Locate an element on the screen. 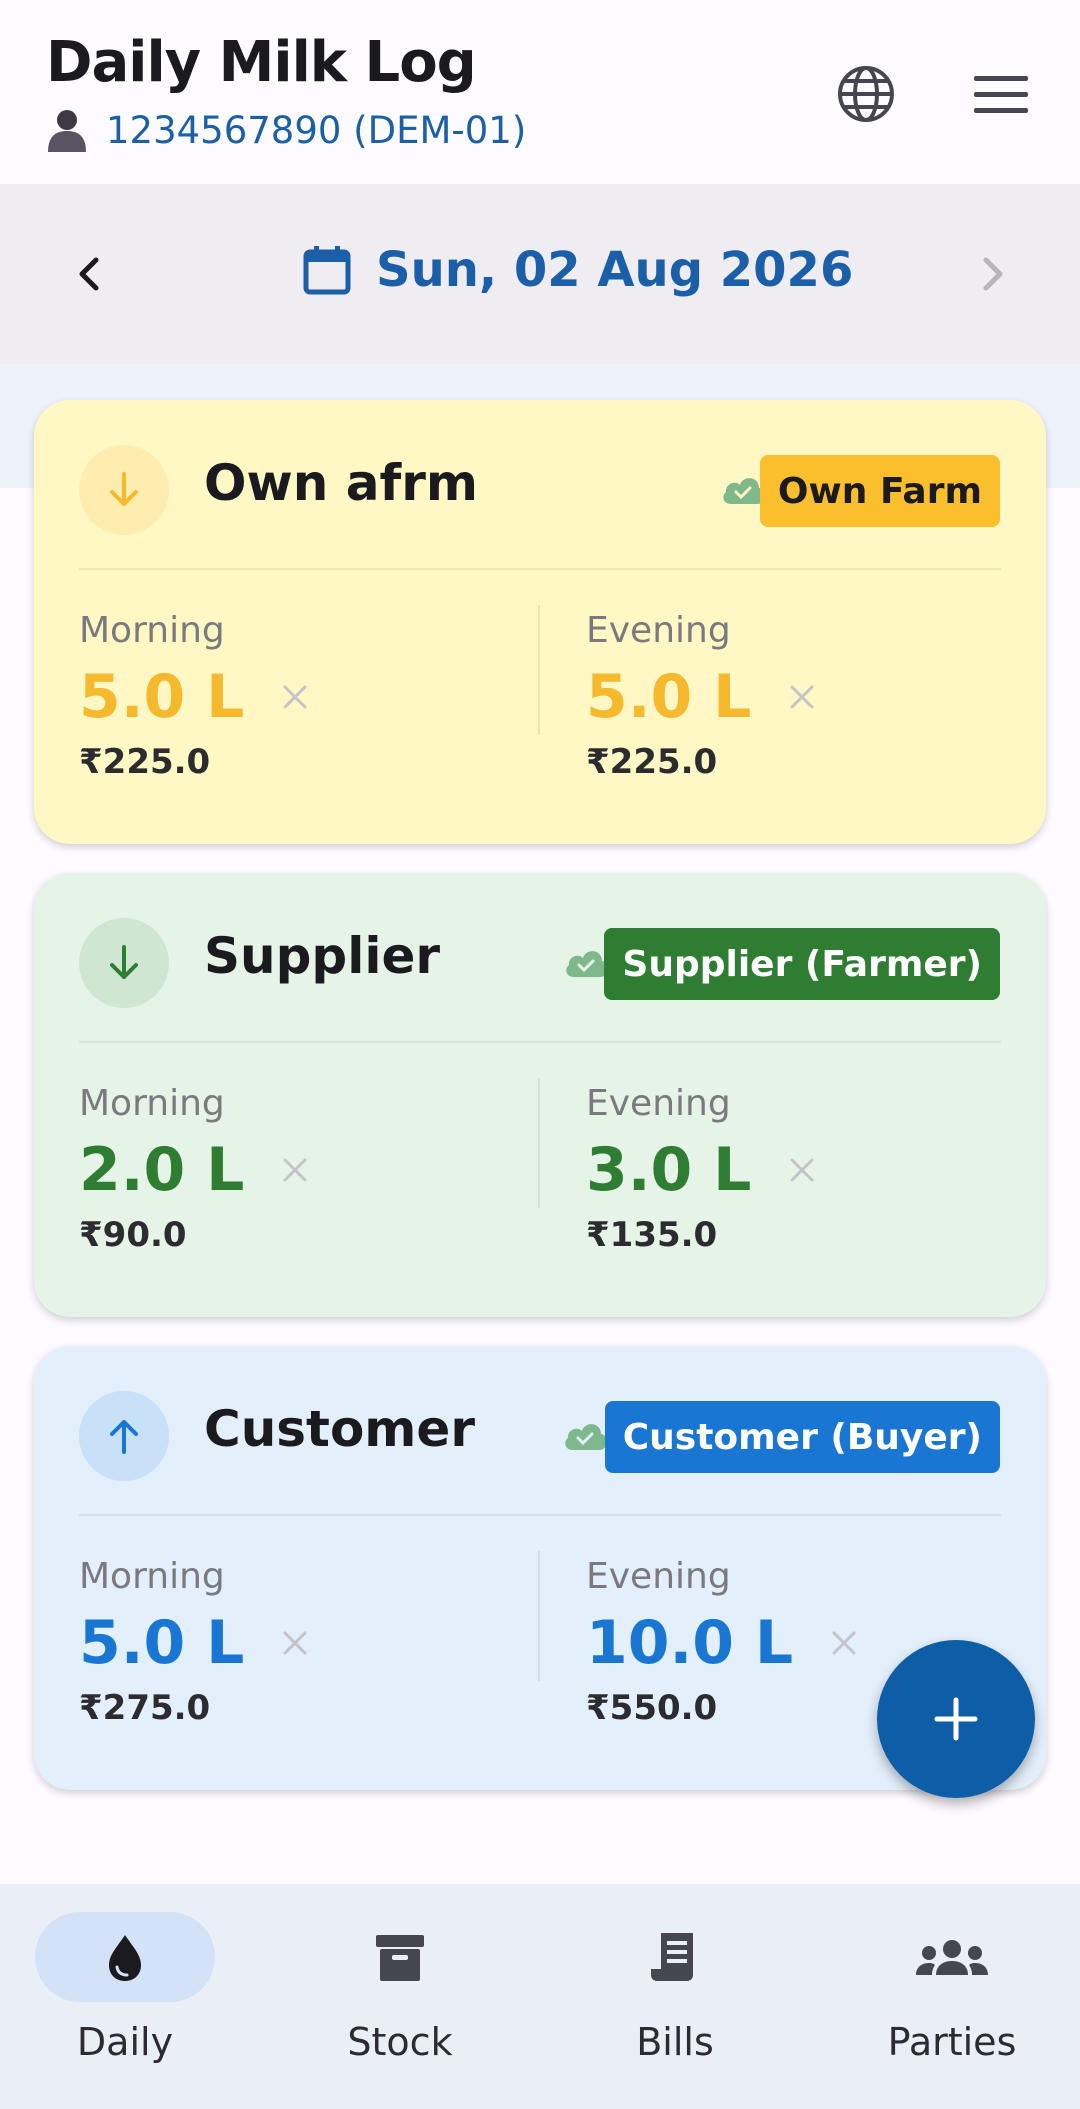  nav-label: Parties is located at coordinates (952, 2042).